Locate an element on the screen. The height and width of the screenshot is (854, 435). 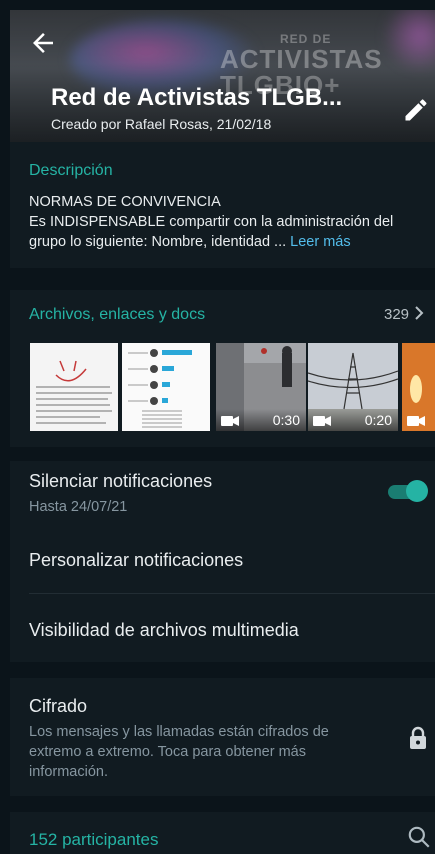
arrow-left-icon is located at coordinates (43, 43).